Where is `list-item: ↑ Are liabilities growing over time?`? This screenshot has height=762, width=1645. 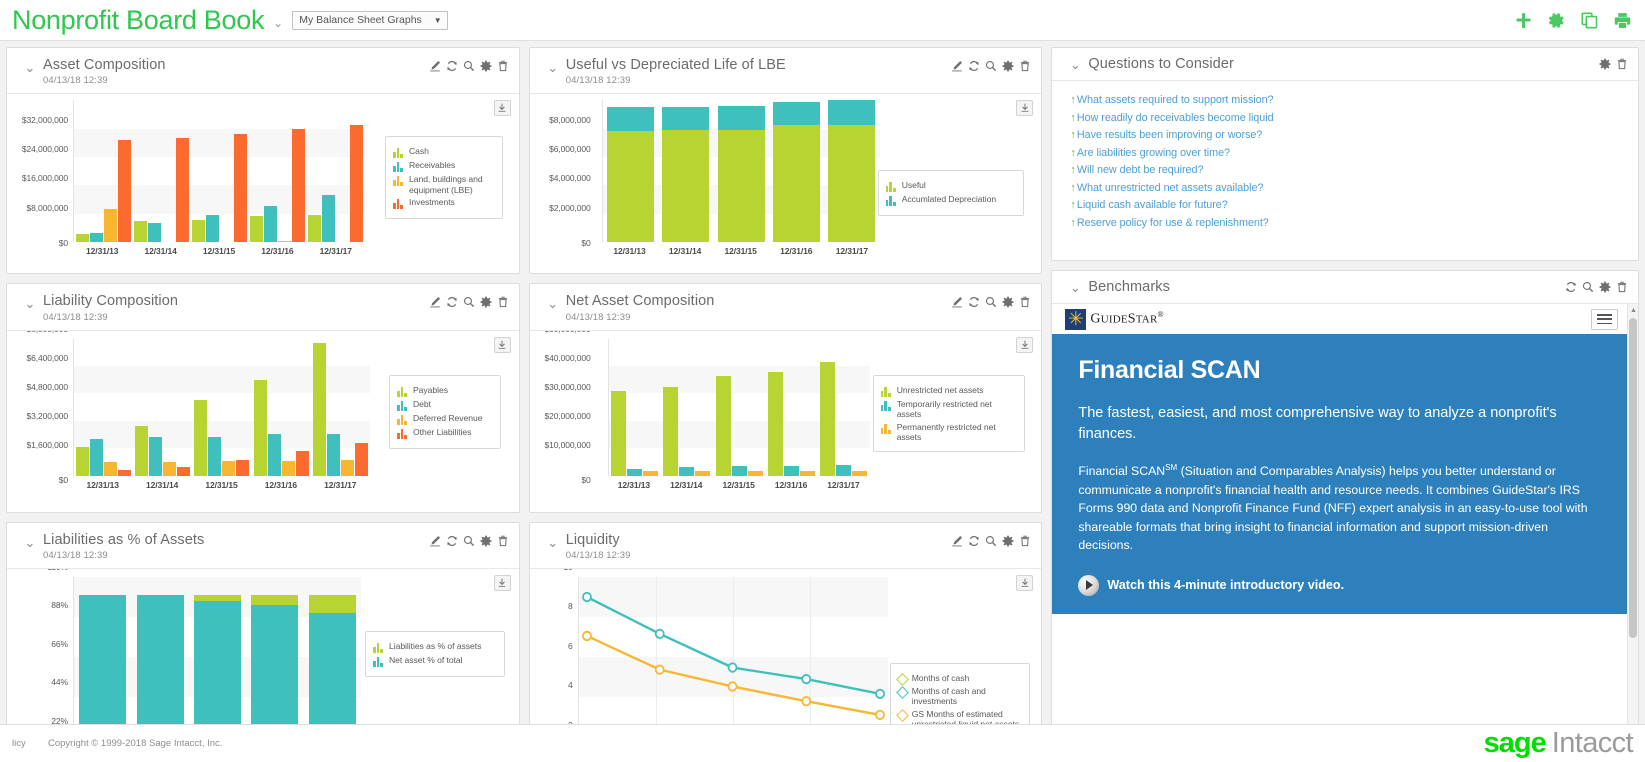 list-item: ↑ Are liabilities growing over time? is located at coordinates (1349, 153).